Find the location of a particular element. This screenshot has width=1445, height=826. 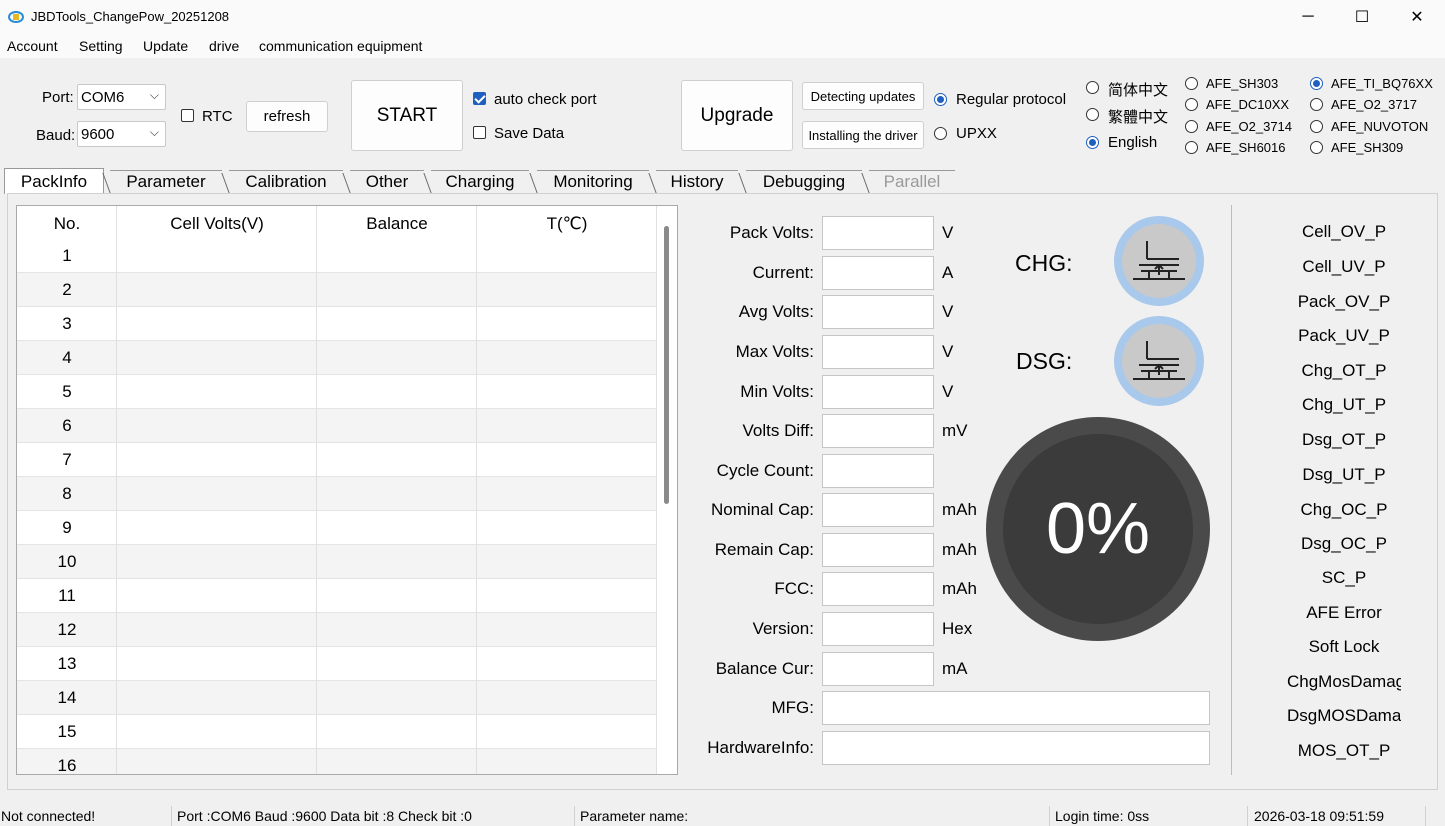

cycle-count-label: Cycle Count: is located at coordinates (765, 470).